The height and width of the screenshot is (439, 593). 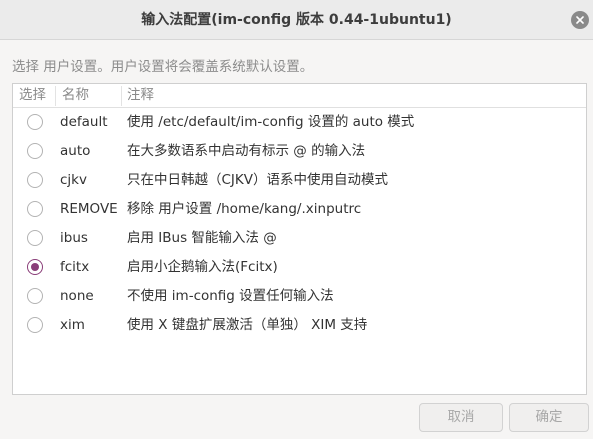 I want to click on item-name: ibus, so click(x=74, y=238).